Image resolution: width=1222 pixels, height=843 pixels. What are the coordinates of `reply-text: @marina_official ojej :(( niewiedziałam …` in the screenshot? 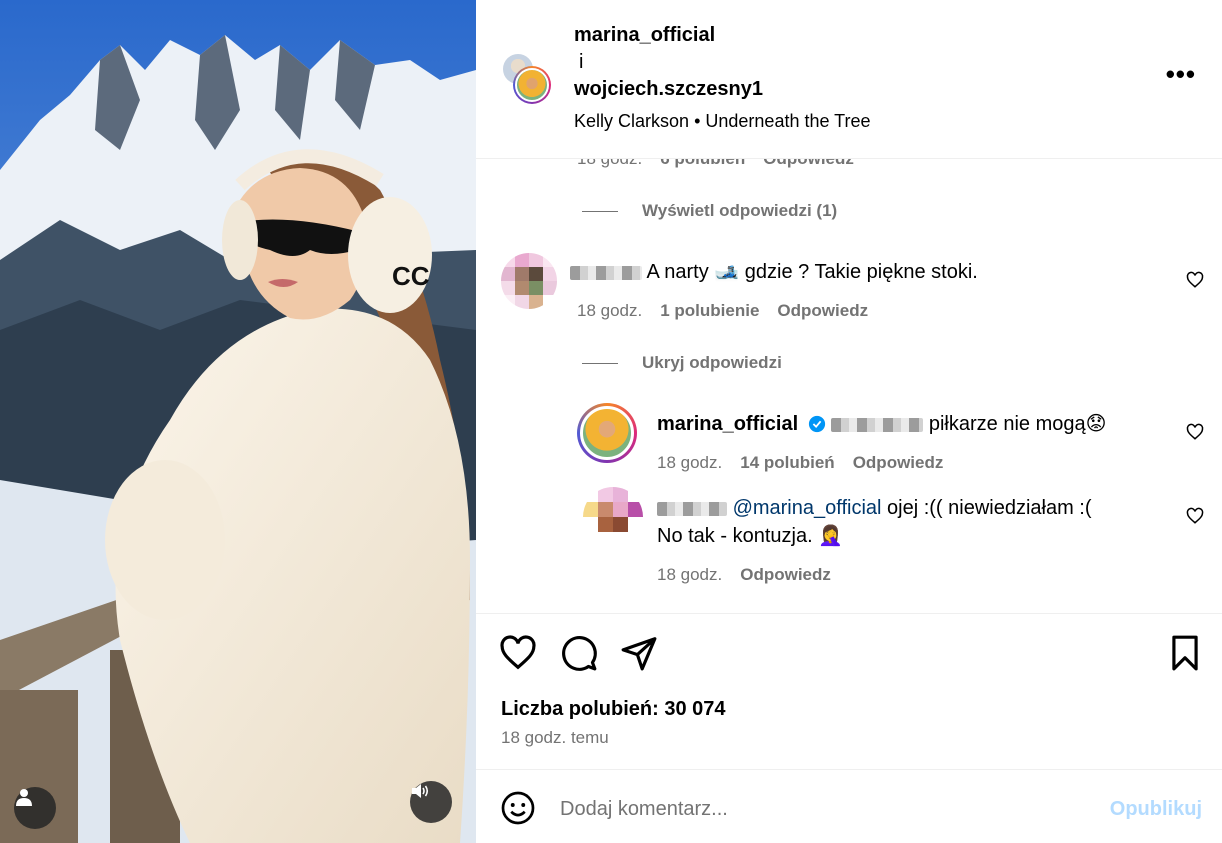 It's located at (874, 522).